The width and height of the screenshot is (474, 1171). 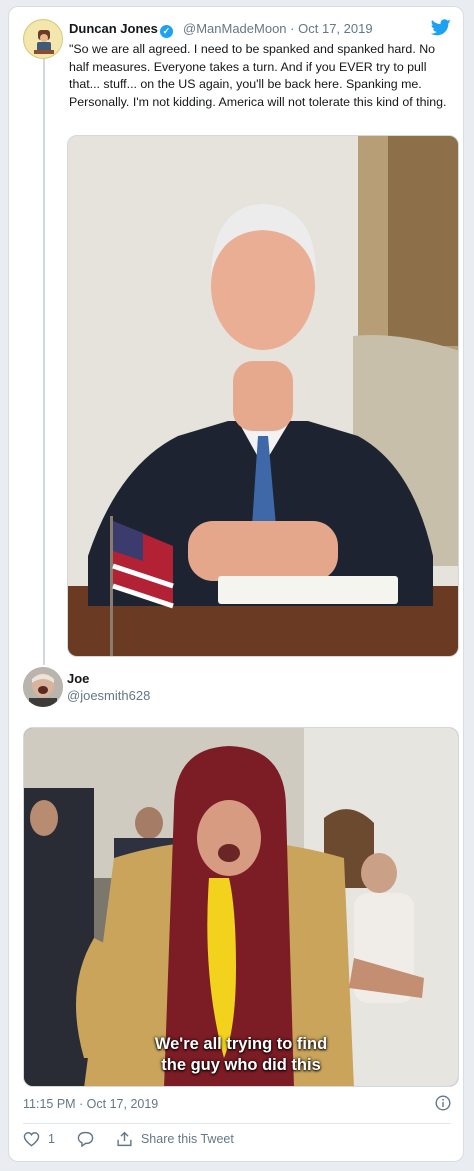 I want to click on gif-caption-line-2: the guy who did this, so click(x=241, y=1065).